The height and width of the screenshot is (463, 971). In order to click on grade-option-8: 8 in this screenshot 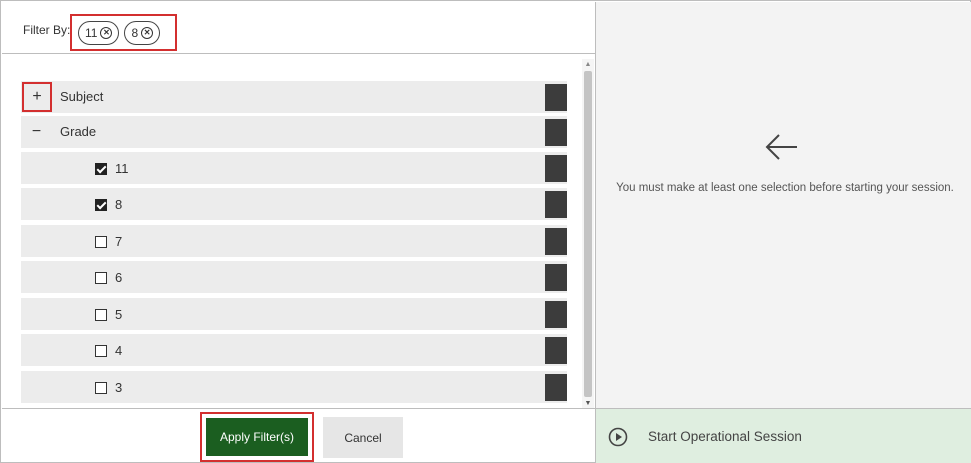, I will do `click(294, 204)`.